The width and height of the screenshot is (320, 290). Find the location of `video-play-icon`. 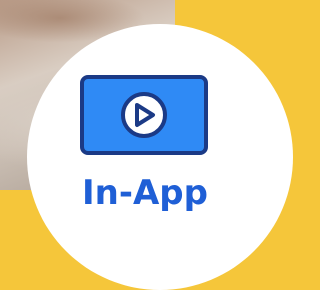

video-play-icon is located at coordinates (144, 115).